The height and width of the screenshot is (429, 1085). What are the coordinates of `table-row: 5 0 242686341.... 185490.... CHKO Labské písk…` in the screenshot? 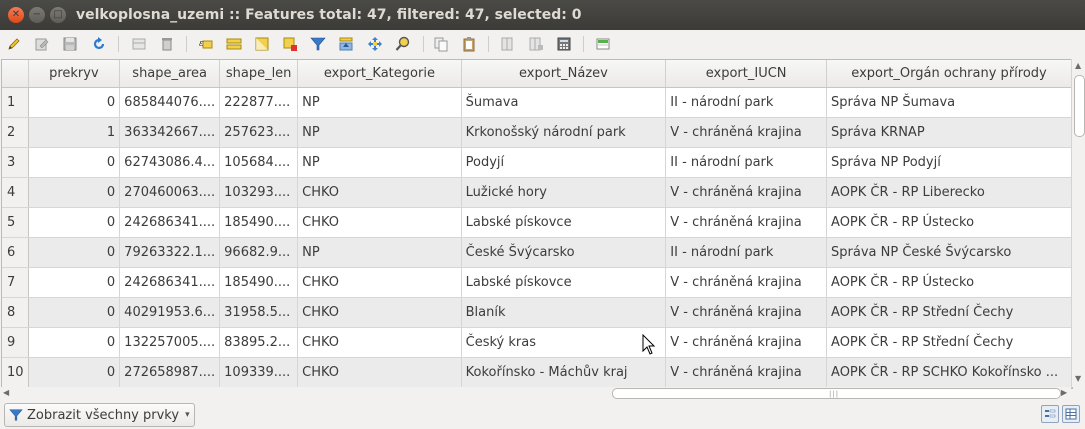 It's located at (537, 222).